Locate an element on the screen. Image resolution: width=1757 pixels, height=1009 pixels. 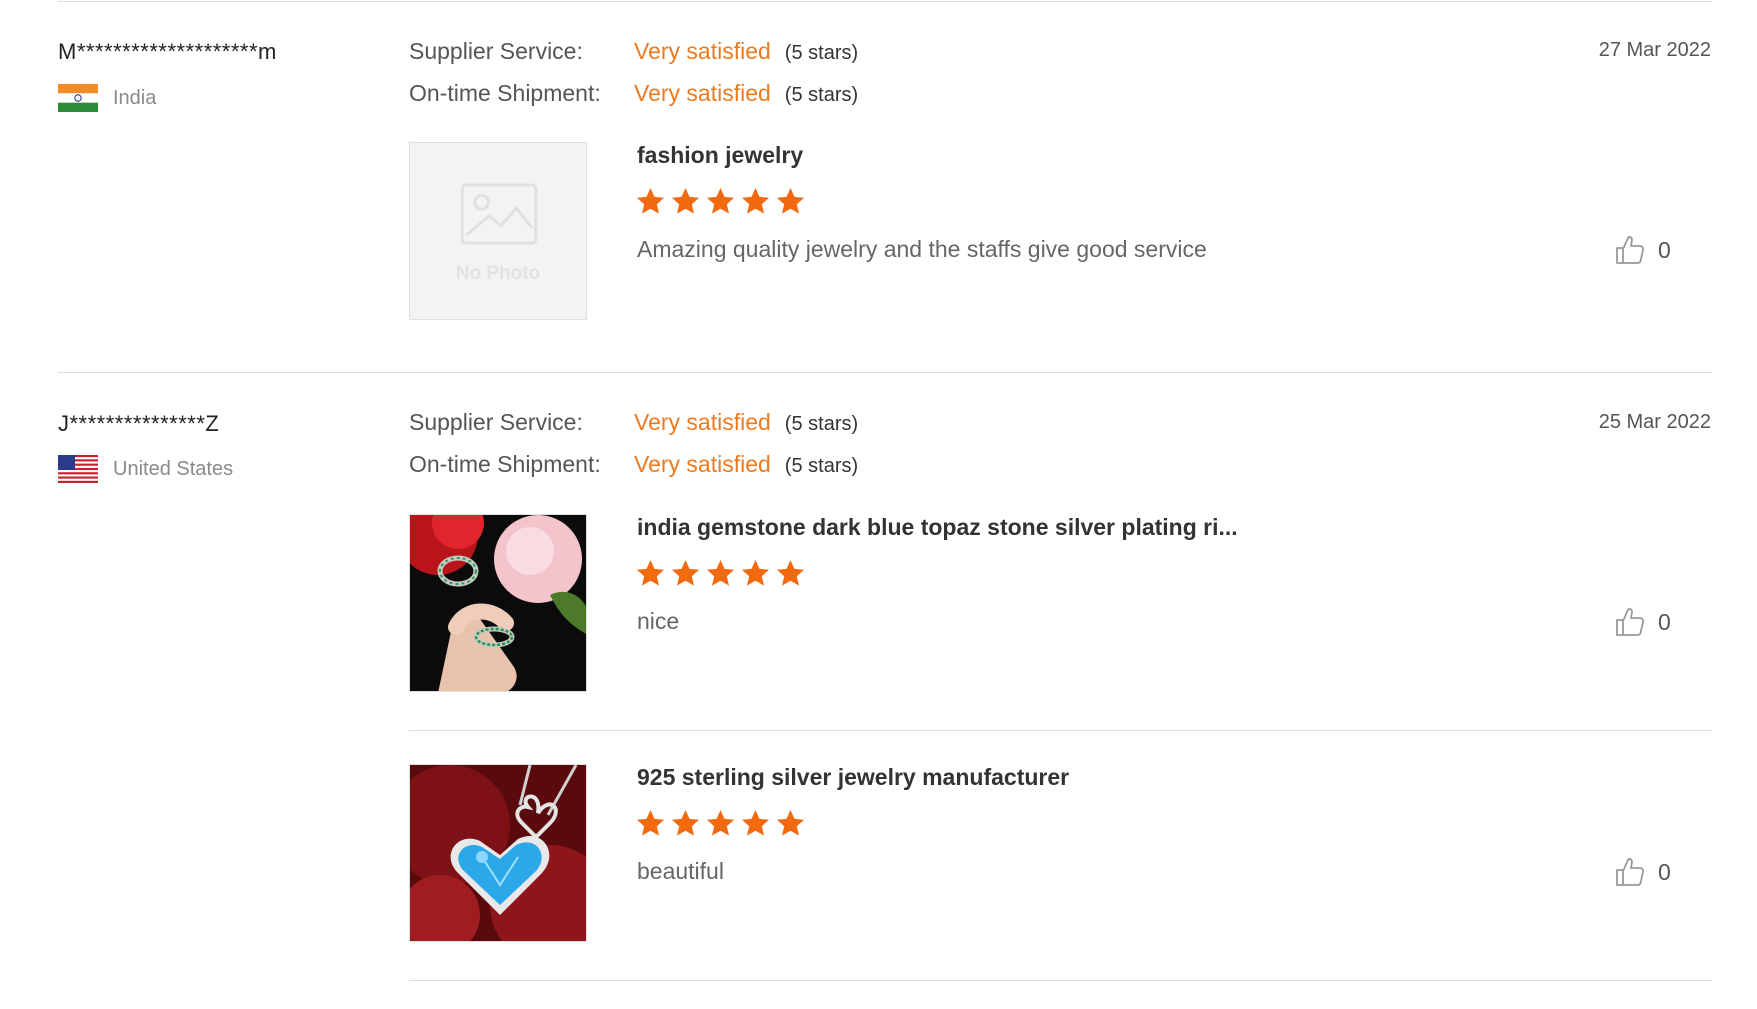
review-divider is located at coordinates (885, 372).